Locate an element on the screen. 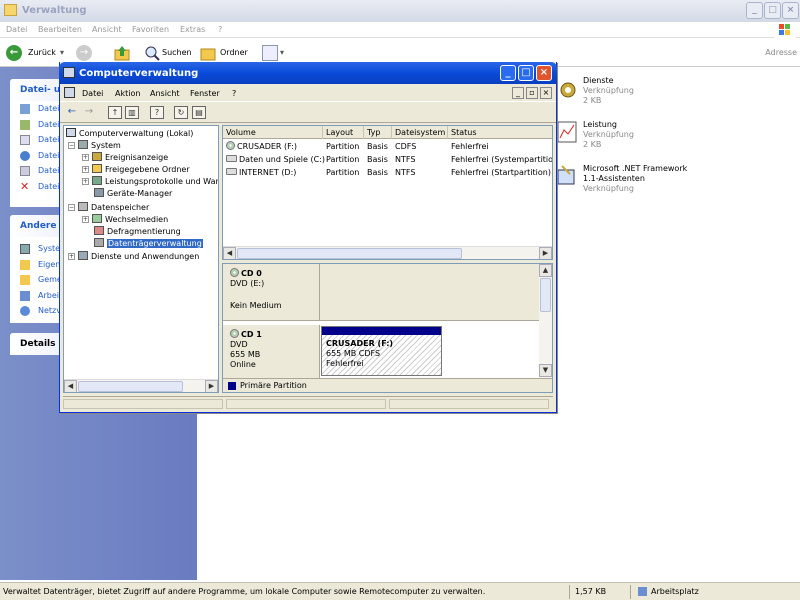 This screenshot has width=800, height=600. menu-favoriten: Favoriten is located at coordinates (150, 29).